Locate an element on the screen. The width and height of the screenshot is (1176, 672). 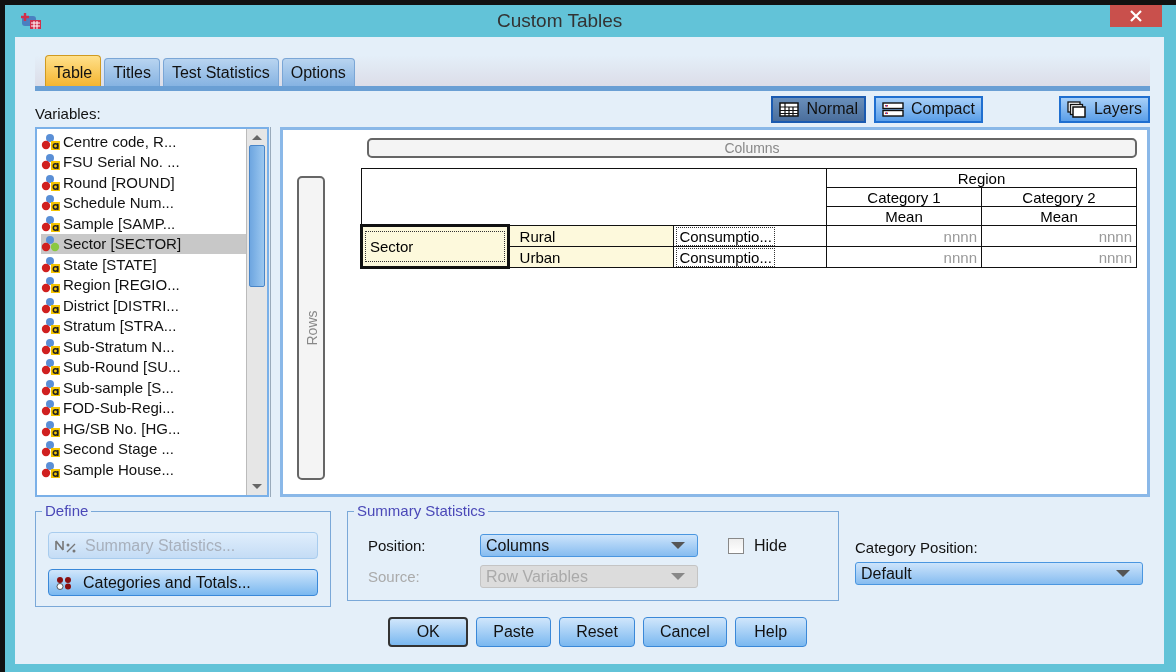
position-label: Position: is located at coordinates (397, 545).